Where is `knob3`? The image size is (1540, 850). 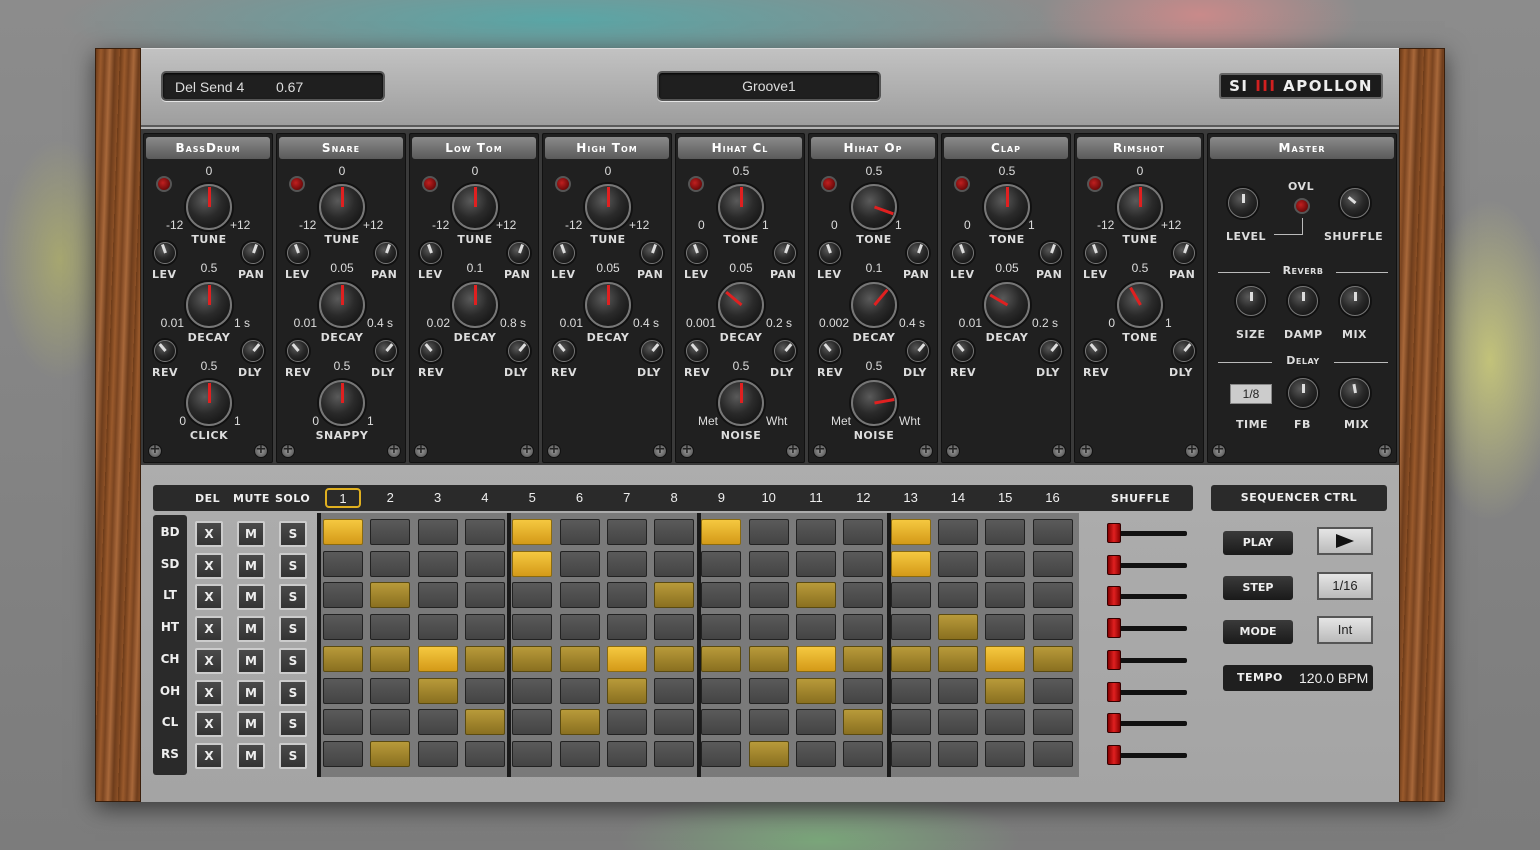
knob3 is located at coordinates (741, 403).